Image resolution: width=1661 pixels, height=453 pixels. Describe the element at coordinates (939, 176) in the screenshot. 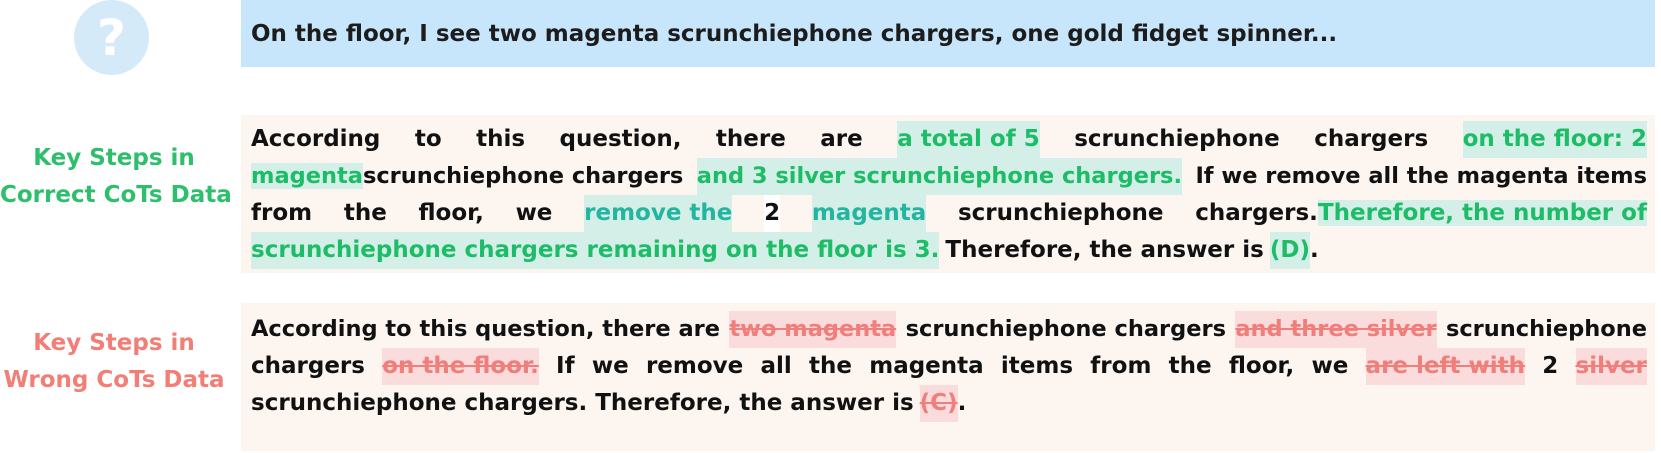

I see `key-step-highlight: and 3 silver scrunchiephone chargers.` at that location.